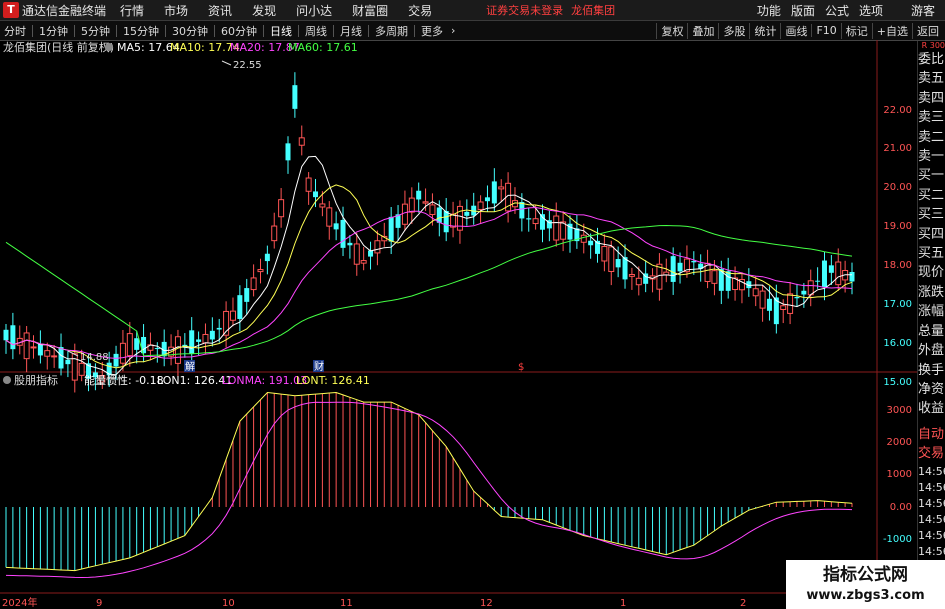 The height and width of the screenshot is (609, 945). Describe the element at coordinates (95, 31) in the screenshot. I see `period-5min: 5分钟` at that location.